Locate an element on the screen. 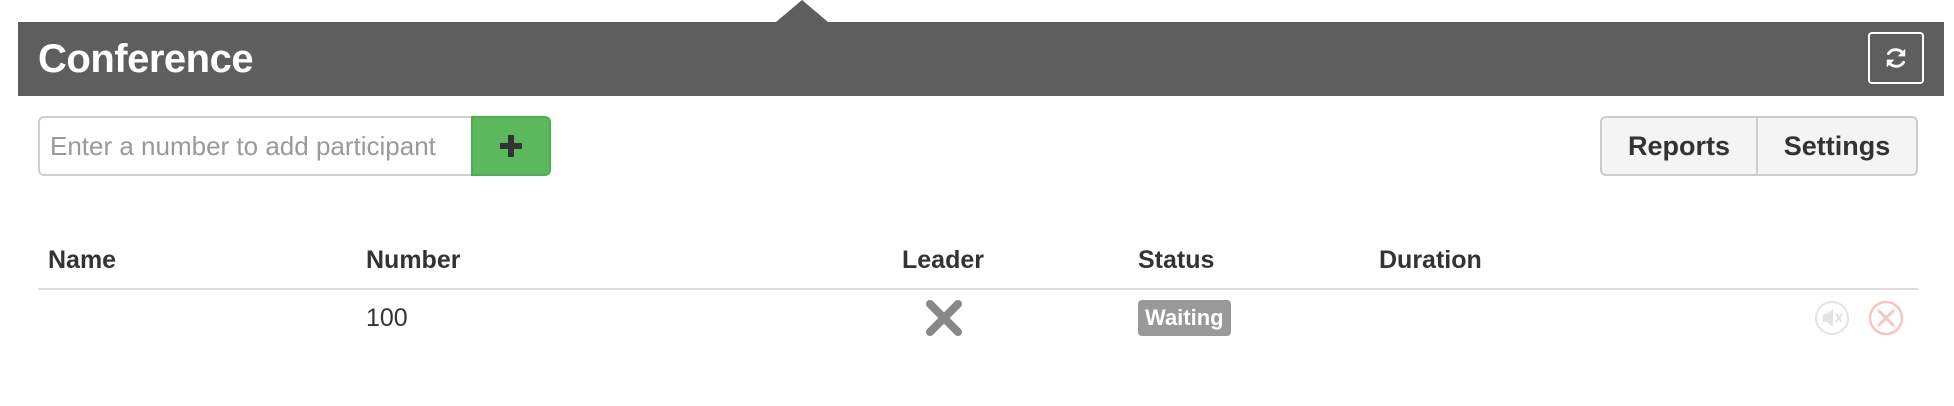 This screenshot has height=406, width=1954. remove-circle-icon is located at coordinates (1886, 318).